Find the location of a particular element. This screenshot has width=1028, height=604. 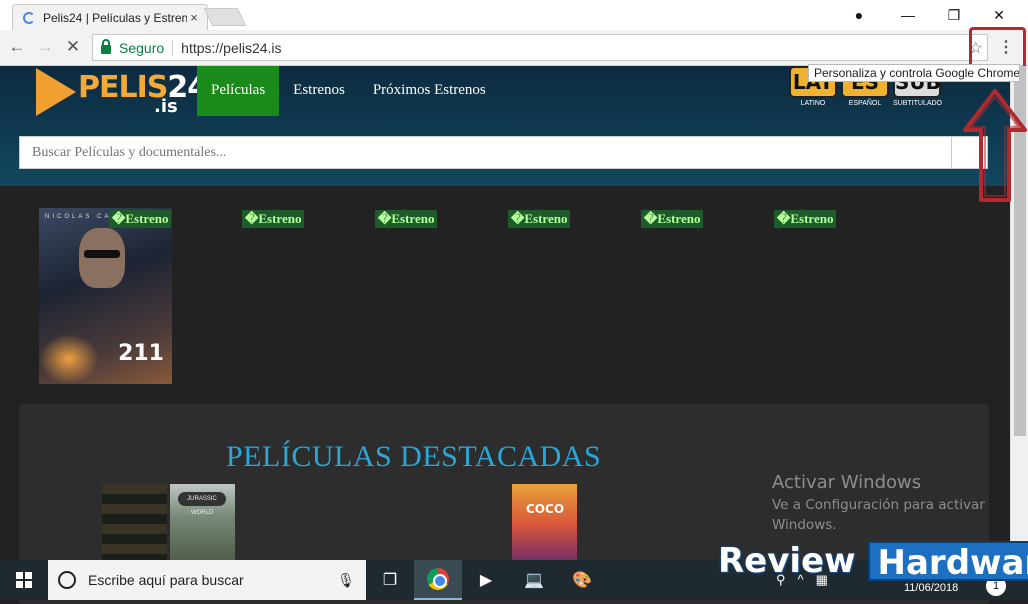

site-search is located at coordinates (503, 152).